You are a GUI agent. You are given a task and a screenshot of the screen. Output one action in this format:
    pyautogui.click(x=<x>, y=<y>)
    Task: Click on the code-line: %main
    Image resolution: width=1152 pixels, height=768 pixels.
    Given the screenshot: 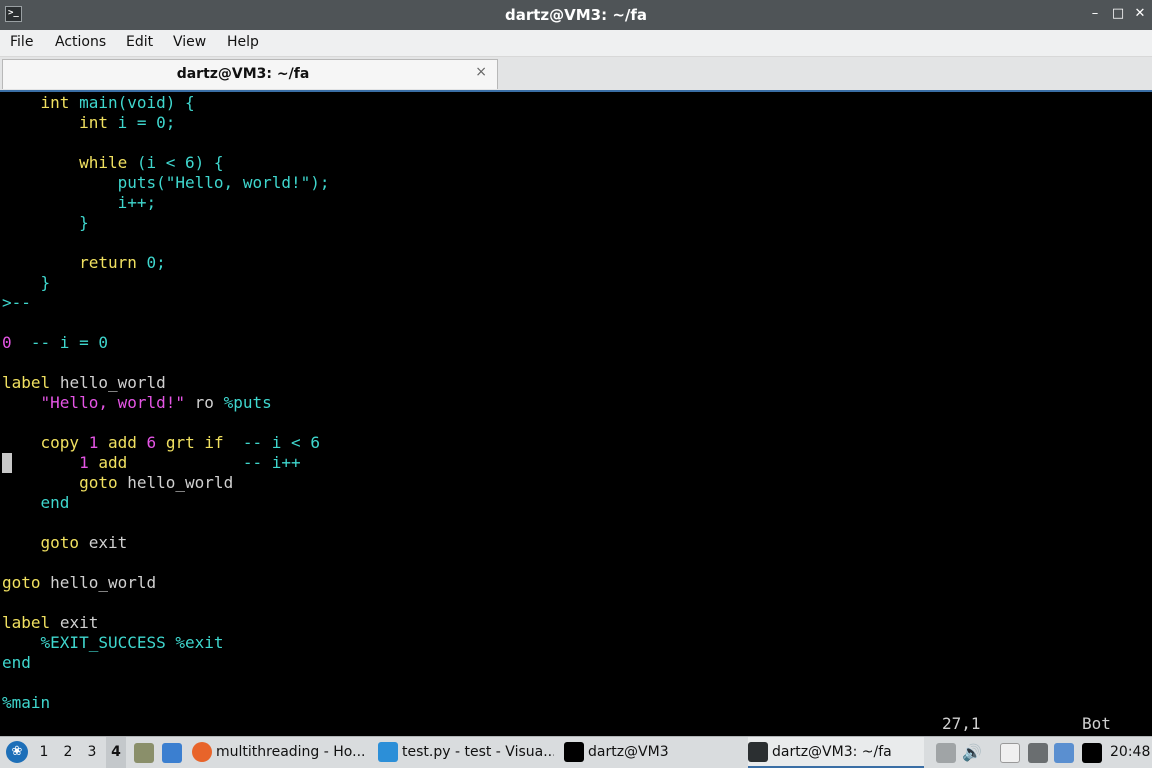 What is the action you would take?
    pyautogui.click(x=26, y=702)
    